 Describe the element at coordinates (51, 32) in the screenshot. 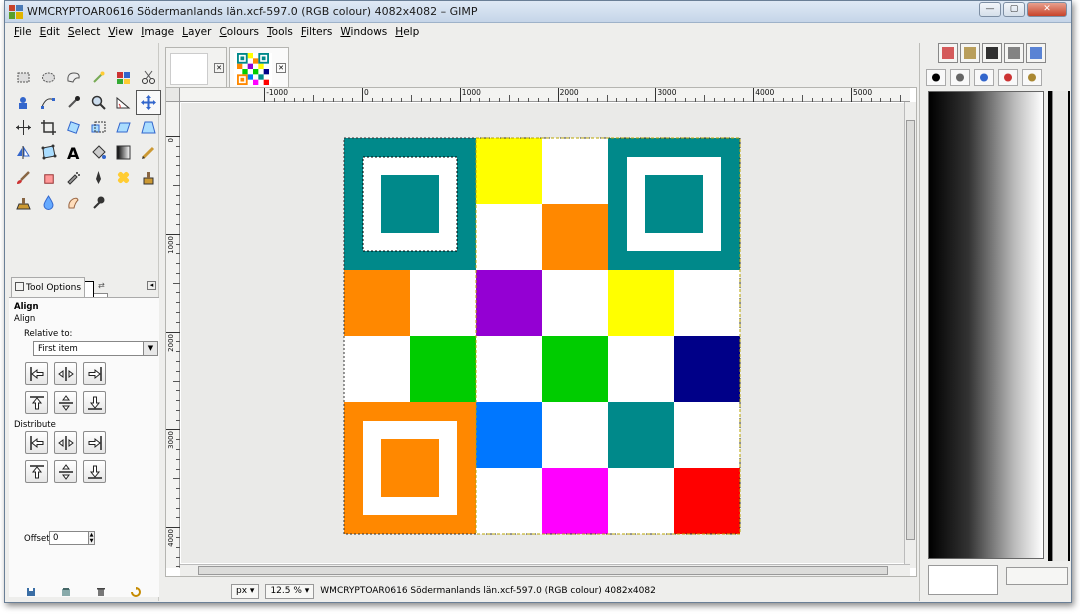

I see `menu-edit: Edit` at that location.